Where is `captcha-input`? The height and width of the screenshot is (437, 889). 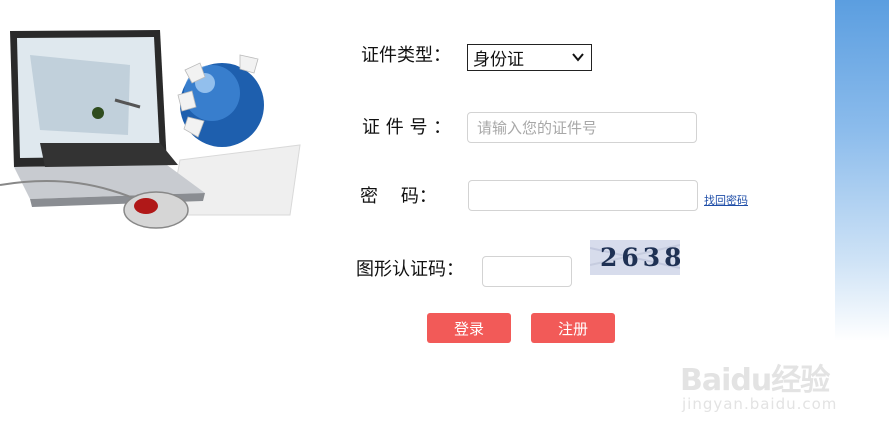 captcha-input is located at coordinates (527, 271).